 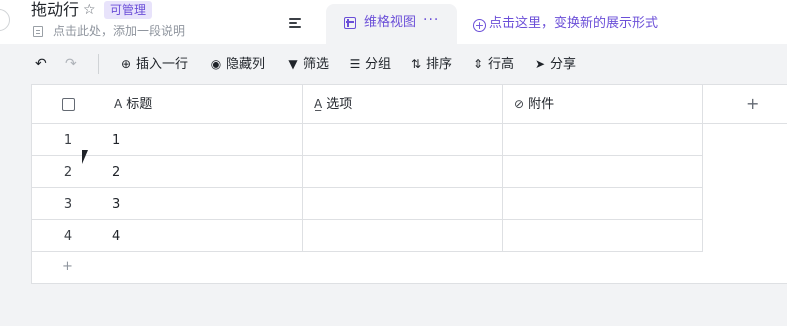 I want to click on group-icon: ☰, so click(x=355, y=64).